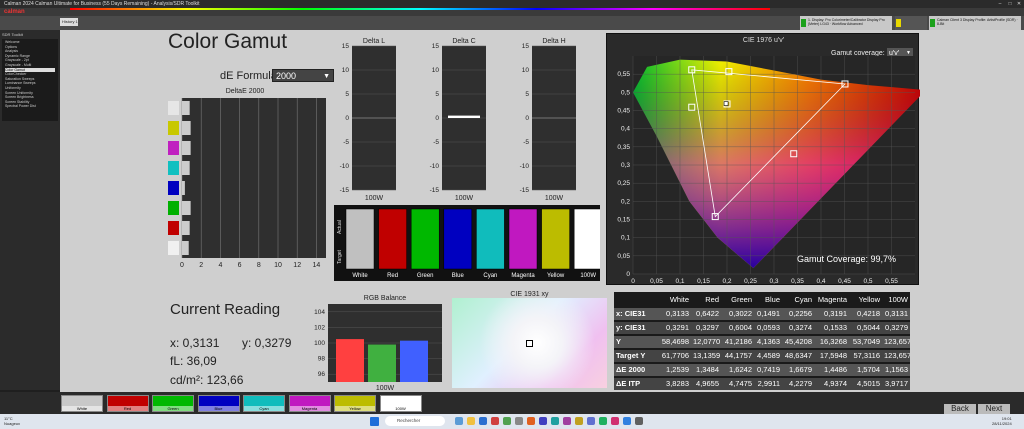  What do you see at coordinates (567, 421) in the screenshot?
I see `app5-icon` at bounding box center [567, 421].